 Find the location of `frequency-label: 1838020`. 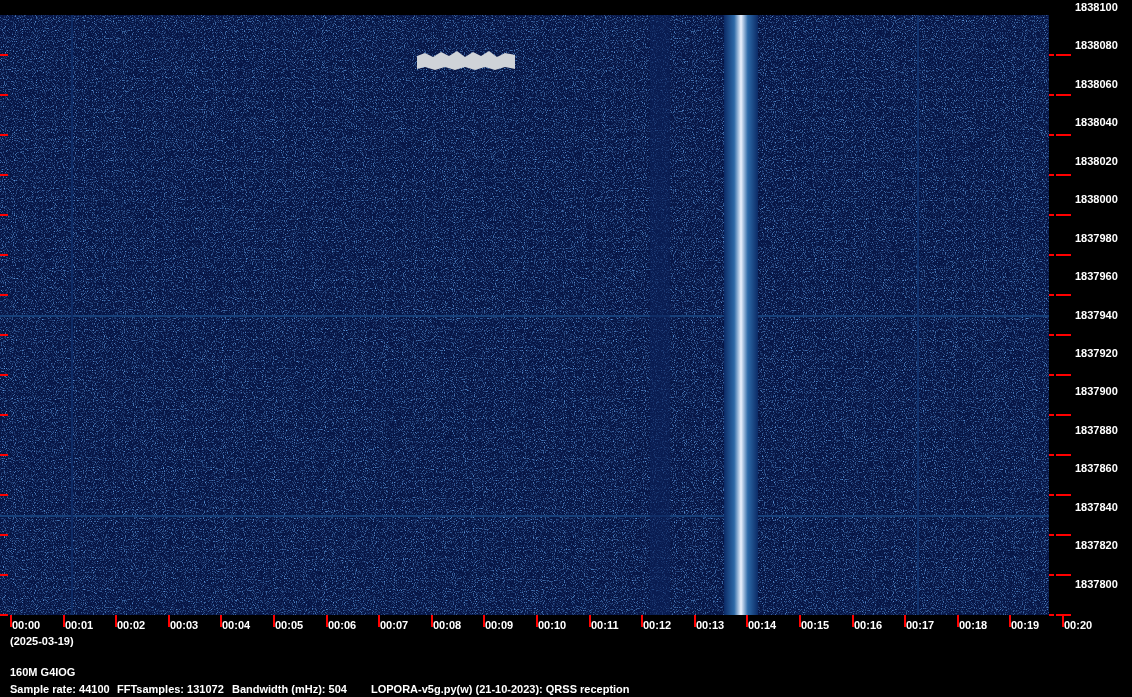

frequency-label: 1838020 is located at coordinates (1096, 161).